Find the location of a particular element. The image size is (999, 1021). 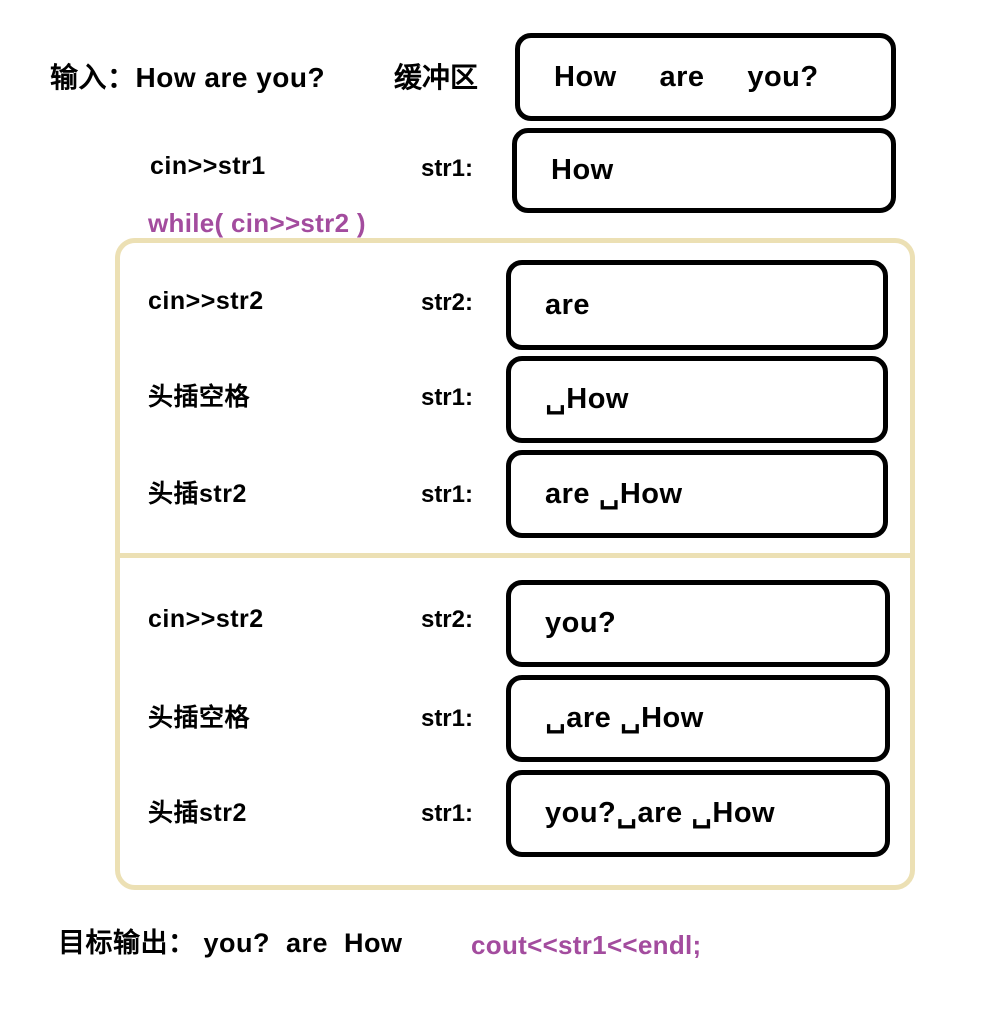

iter1-value-box-str2: are is located at coordinates (697, 305).